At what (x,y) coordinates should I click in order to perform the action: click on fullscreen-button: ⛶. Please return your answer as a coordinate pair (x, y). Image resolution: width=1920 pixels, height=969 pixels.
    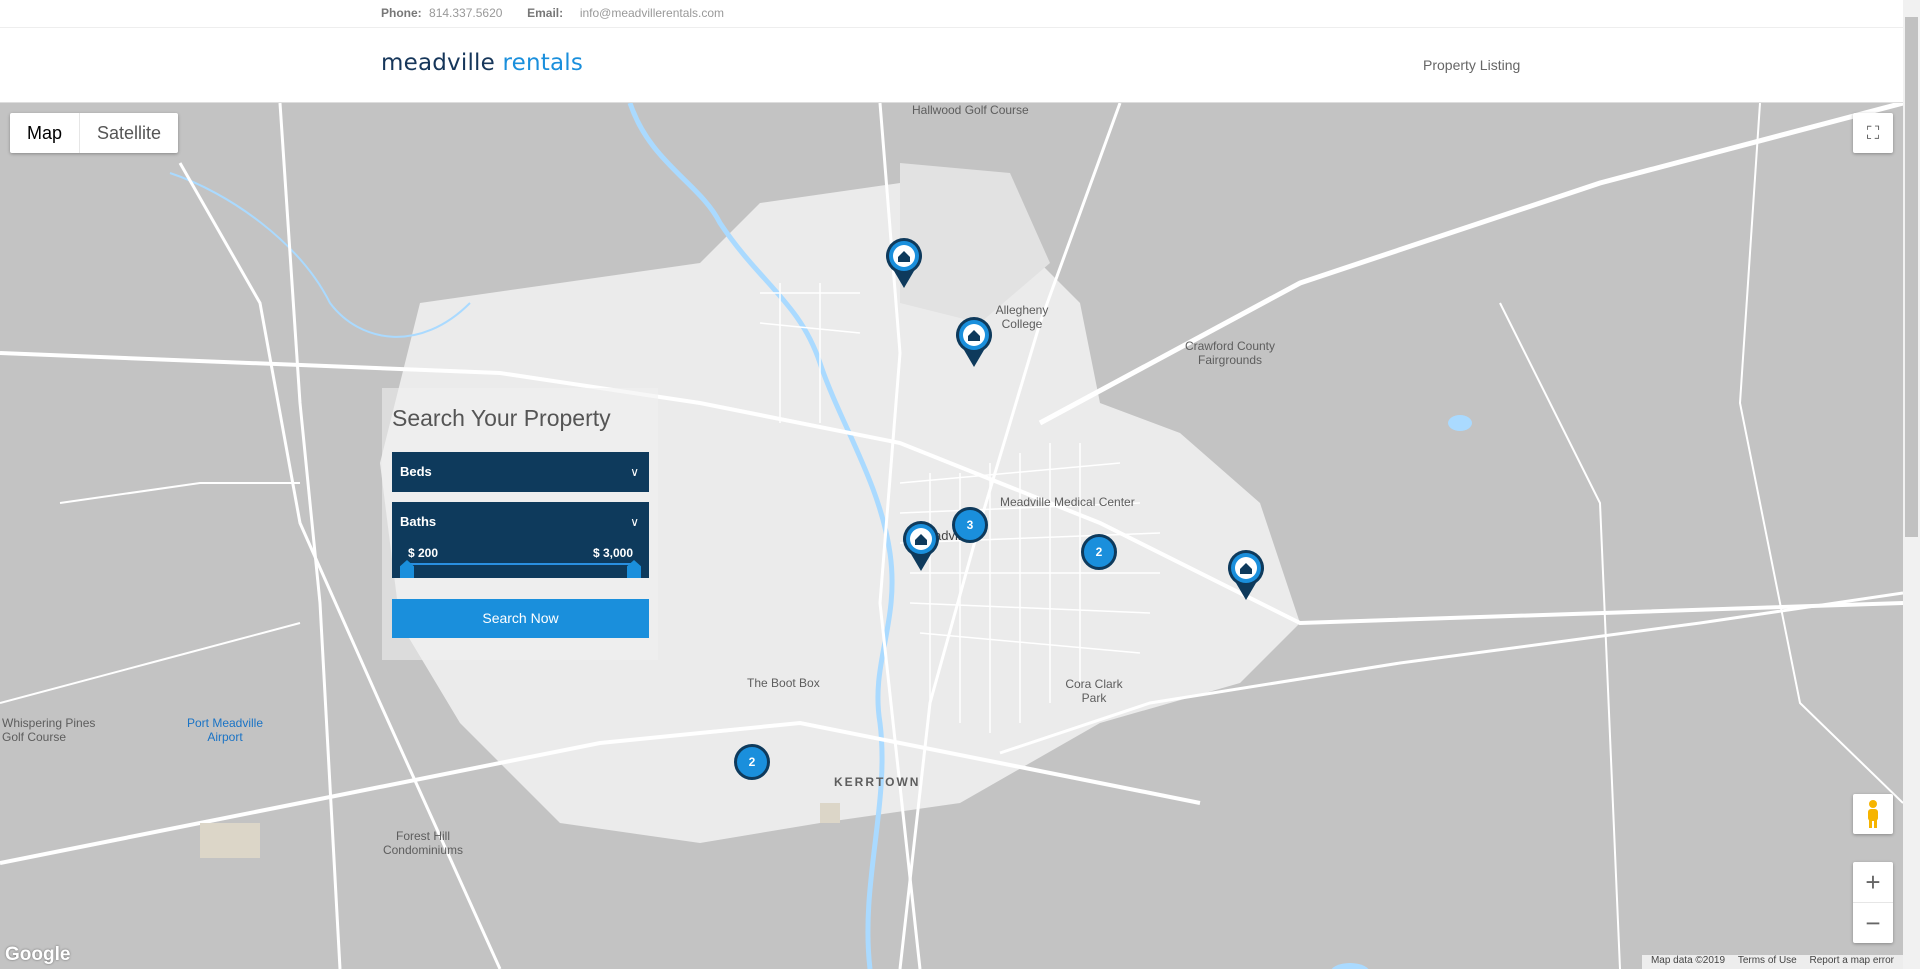
    Looking at the image, I should click on (1873, 133).